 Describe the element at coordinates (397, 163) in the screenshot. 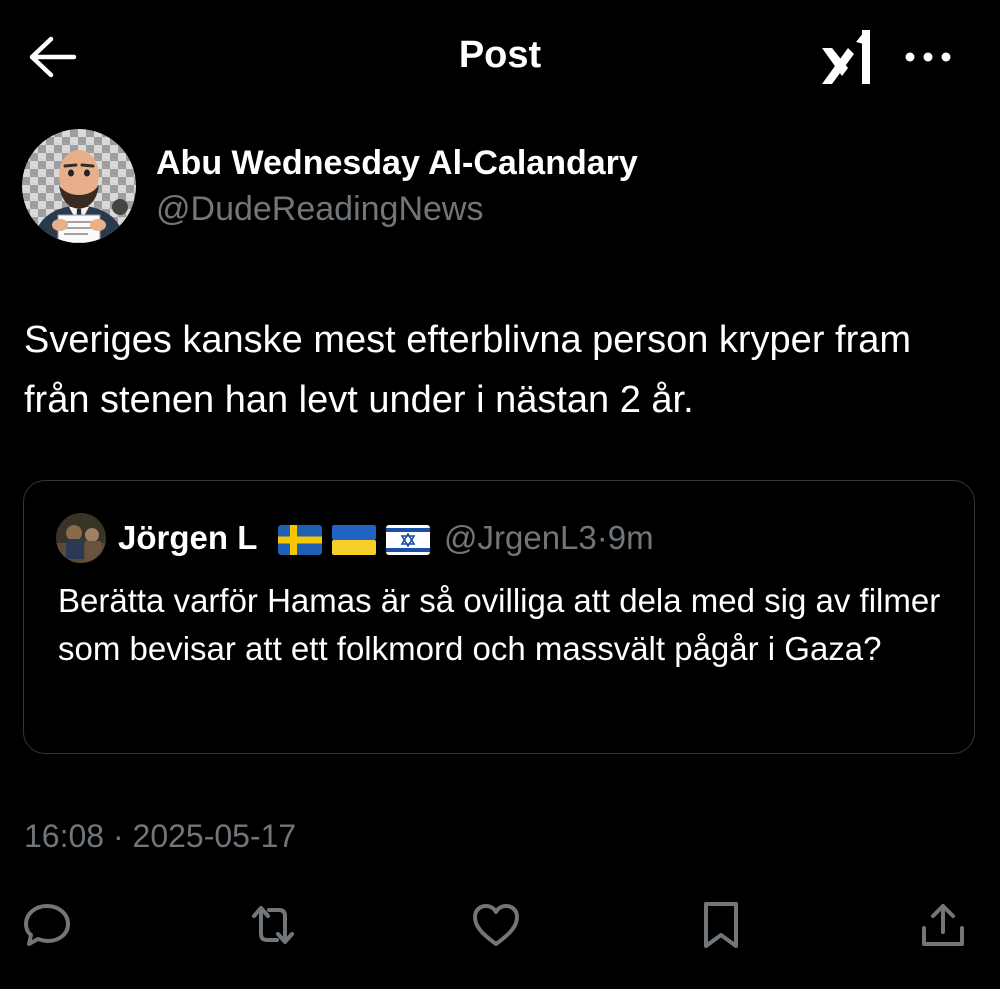

I see `author-name: Abu Wednesday Al-Calandary` at that location.